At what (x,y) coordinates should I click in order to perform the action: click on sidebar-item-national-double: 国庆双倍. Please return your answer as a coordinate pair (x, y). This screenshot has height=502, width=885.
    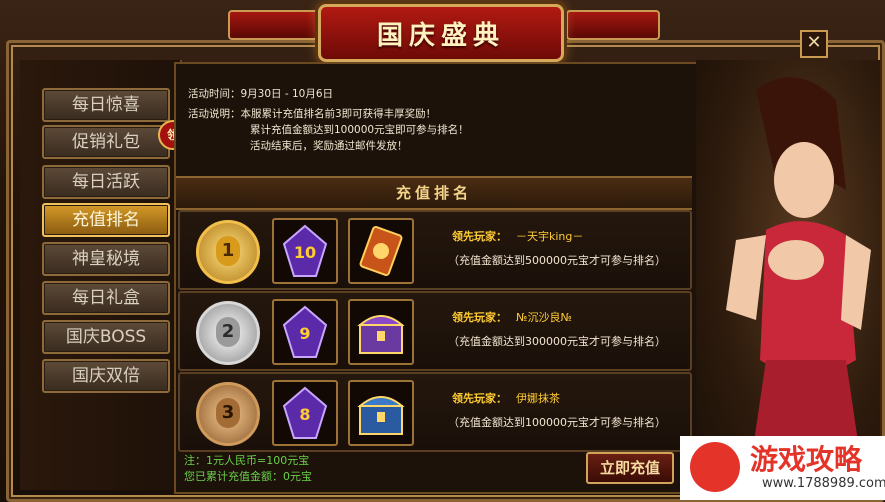
    Looking at the image, I should click on (106, 376).